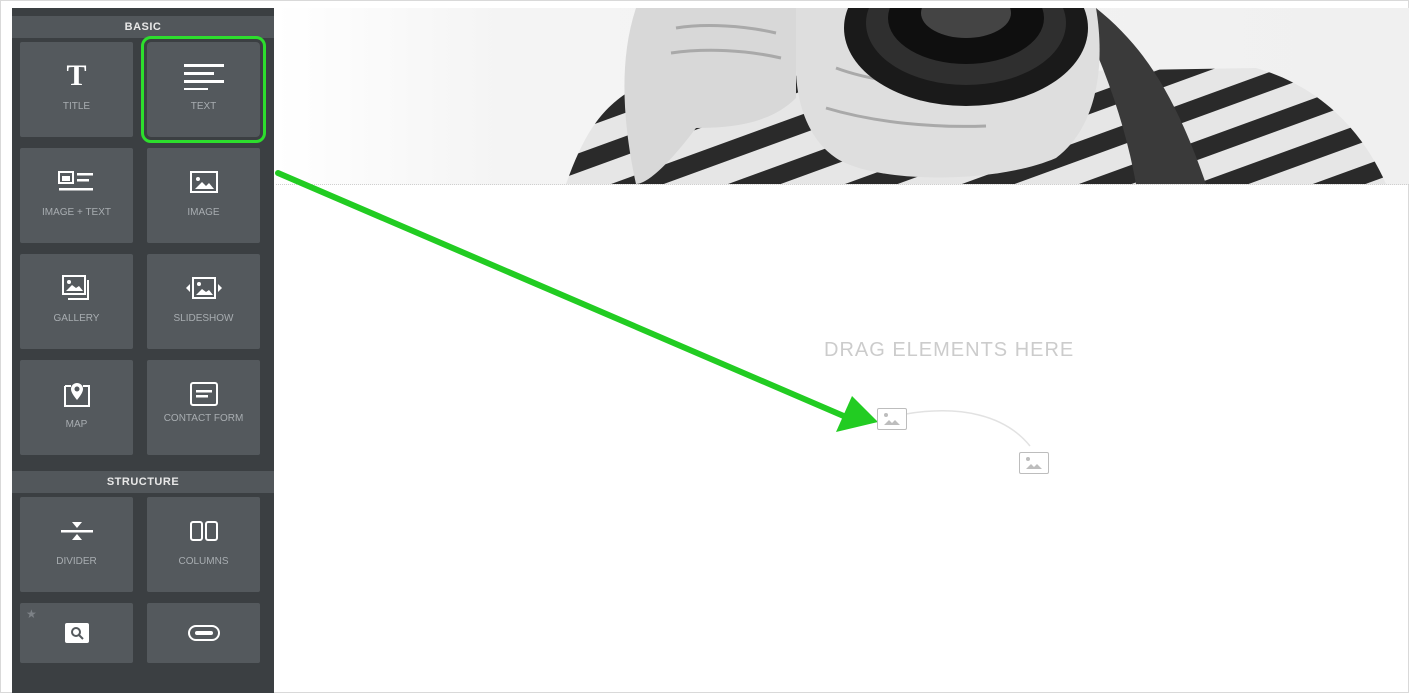 The width and height of the screenshot is (1409, 693). What do you see at coordinates (76, 561) in the screenshot?
I see `tile-label: DIVIDER` at bounding box center [76, 561].